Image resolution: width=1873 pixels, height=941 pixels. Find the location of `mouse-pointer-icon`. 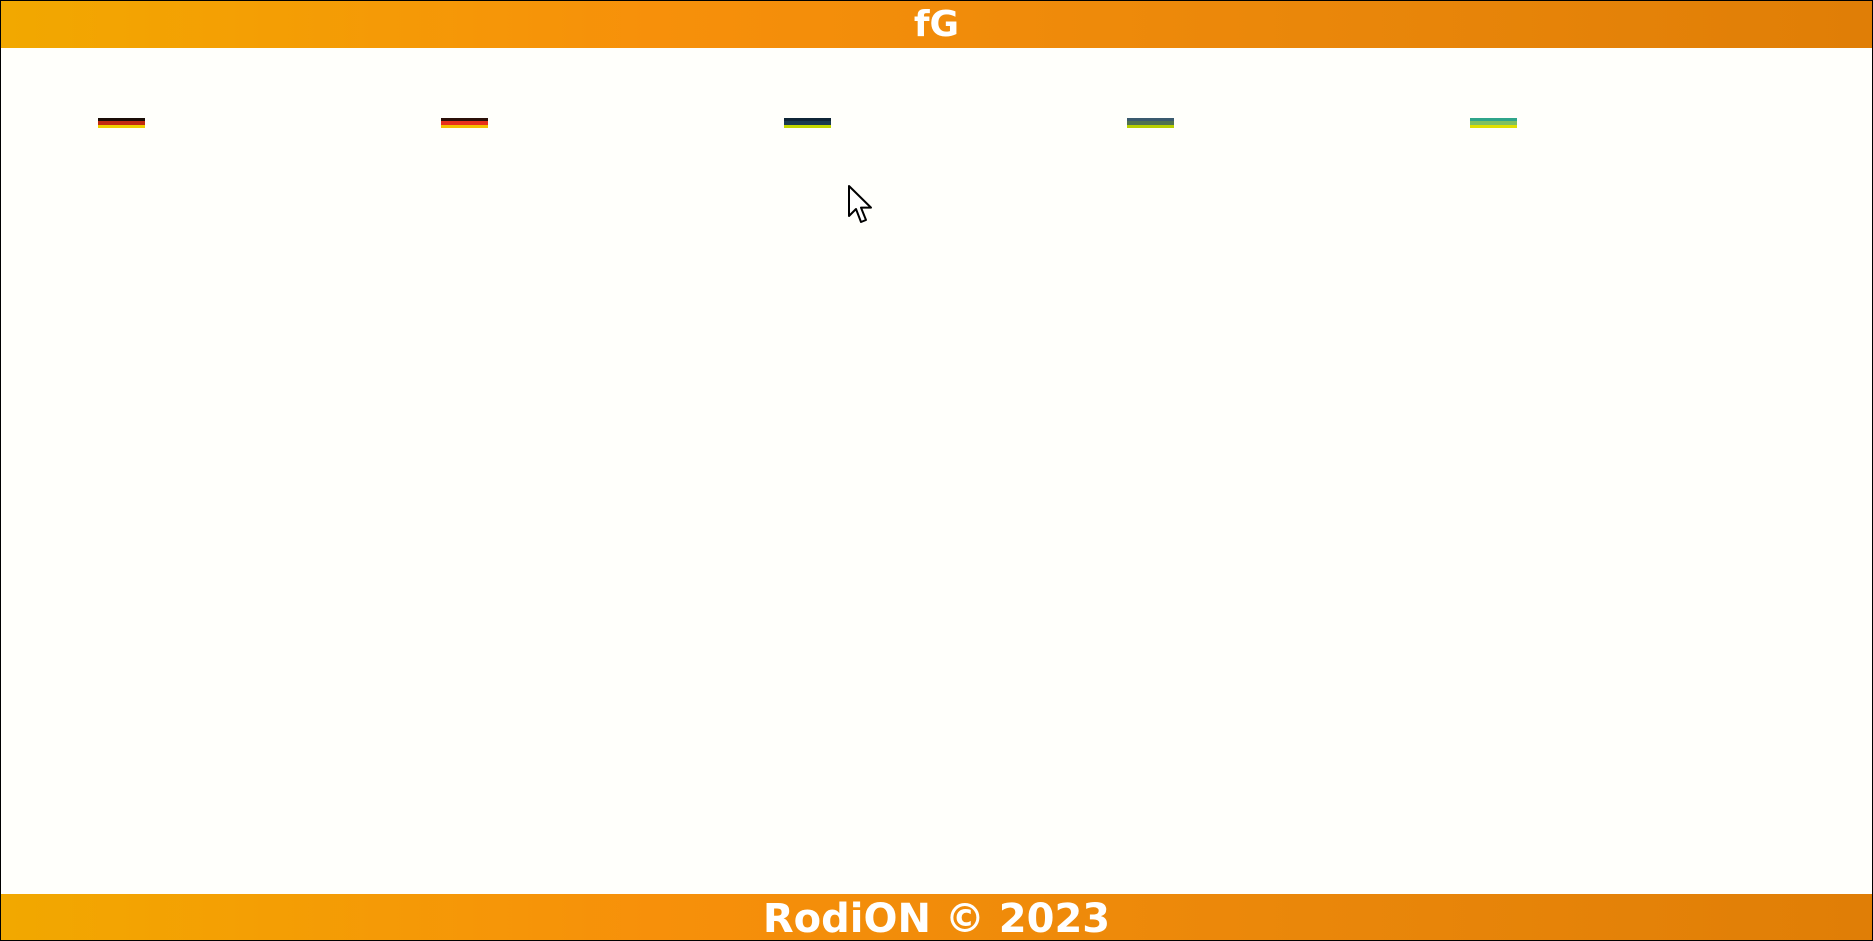

mouse-pointer-icon is located at coordinates (860, 204).